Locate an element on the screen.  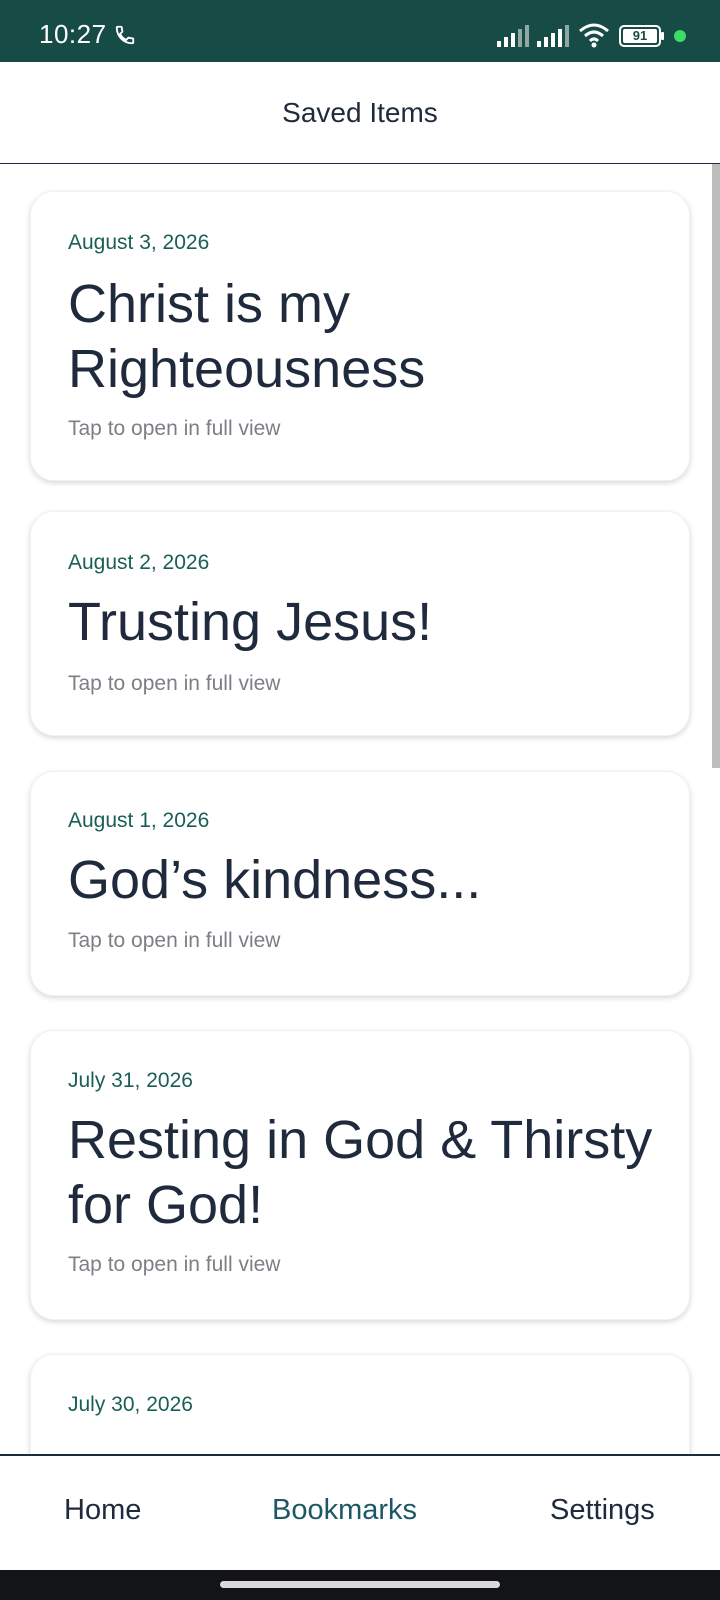
system-navigation-bar is located at coordinates (360, 1585).